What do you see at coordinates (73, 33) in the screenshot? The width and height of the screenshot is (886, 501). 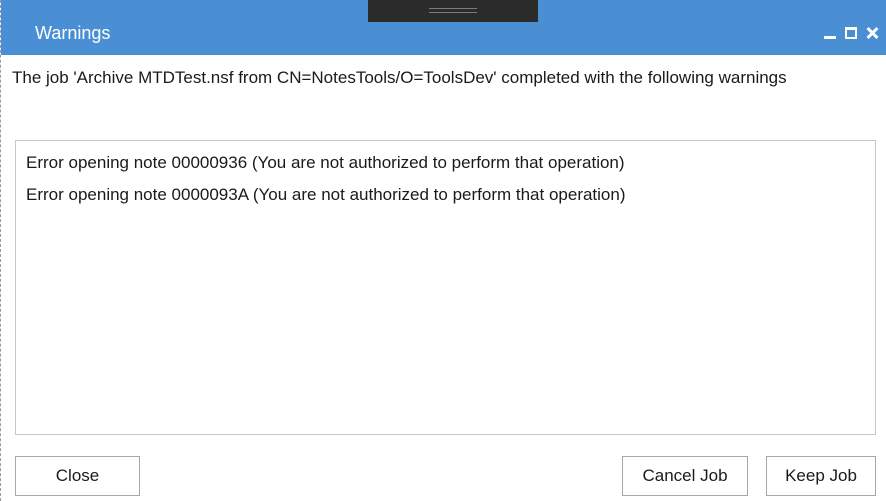 I see `dialog-title: Warnings` at bounding box center [73, 33].